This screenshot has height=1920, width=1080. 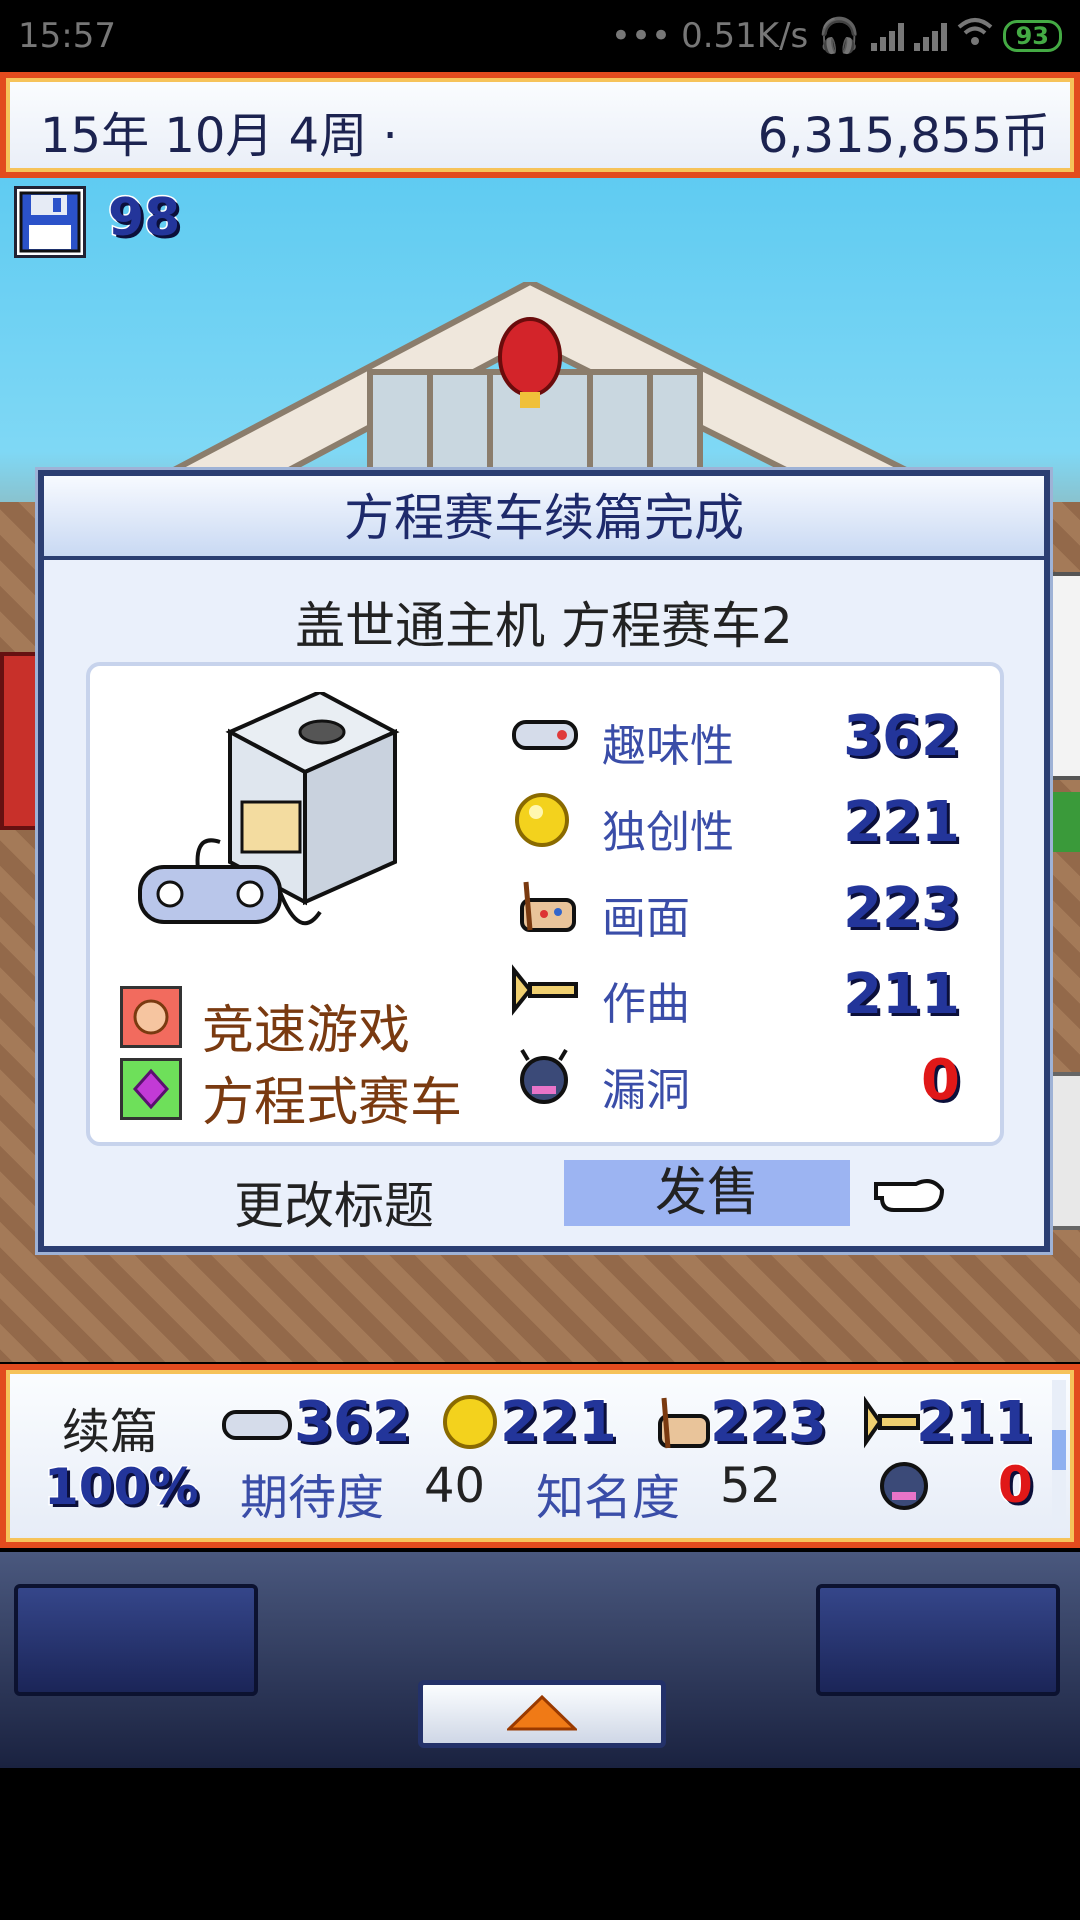 What do you see at coordinates (151, 1089) in the screenshot?
I see `purple-gem-icon` at bounding box center [151, 1089].